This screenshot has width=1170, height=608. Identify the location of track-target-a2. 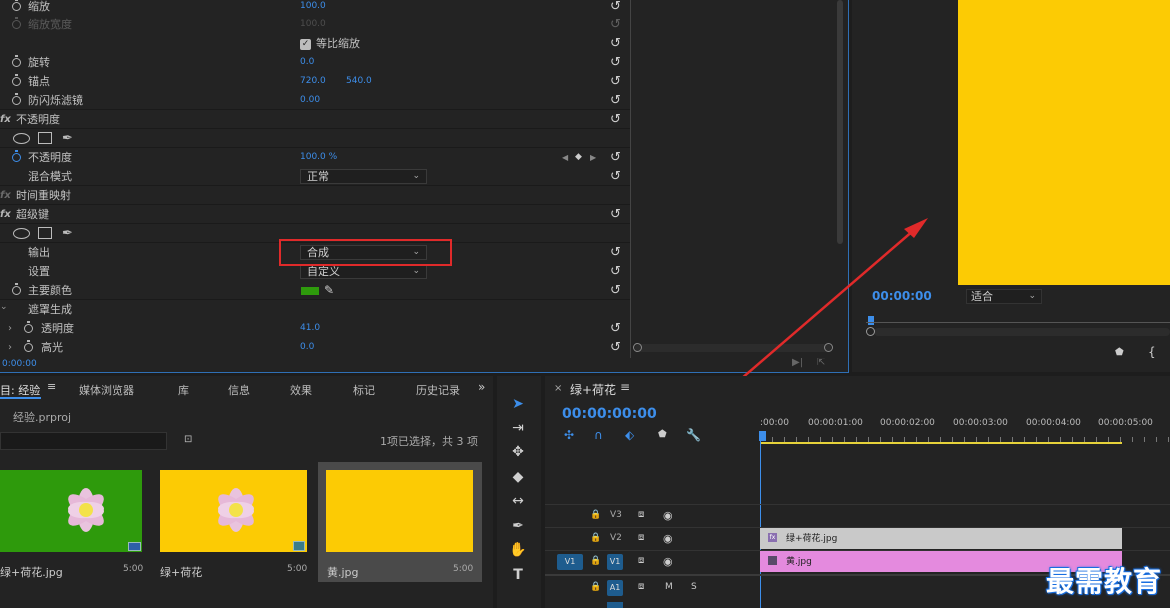
(615, 605).